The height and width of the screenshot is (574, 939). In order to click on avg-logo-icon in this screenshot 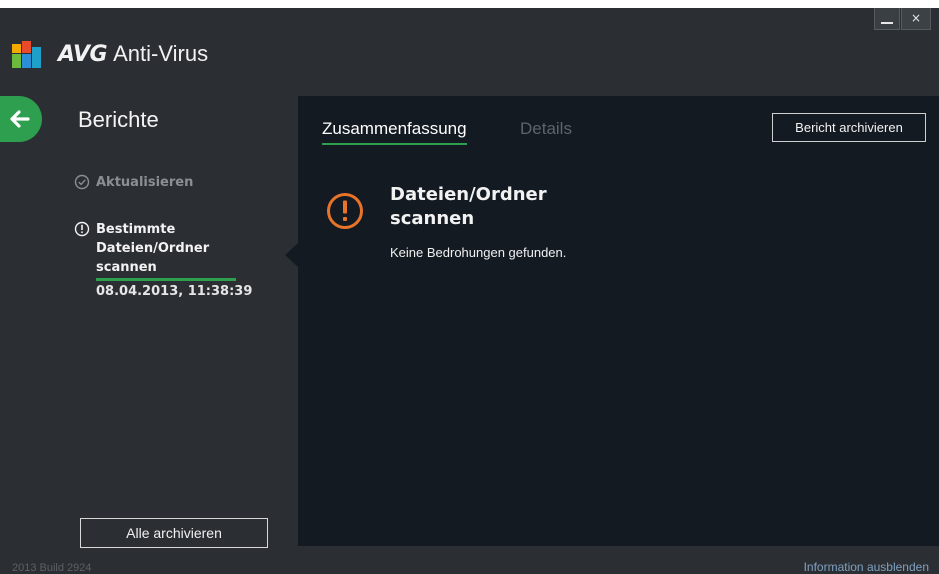, I will do `click(26, 54)`.